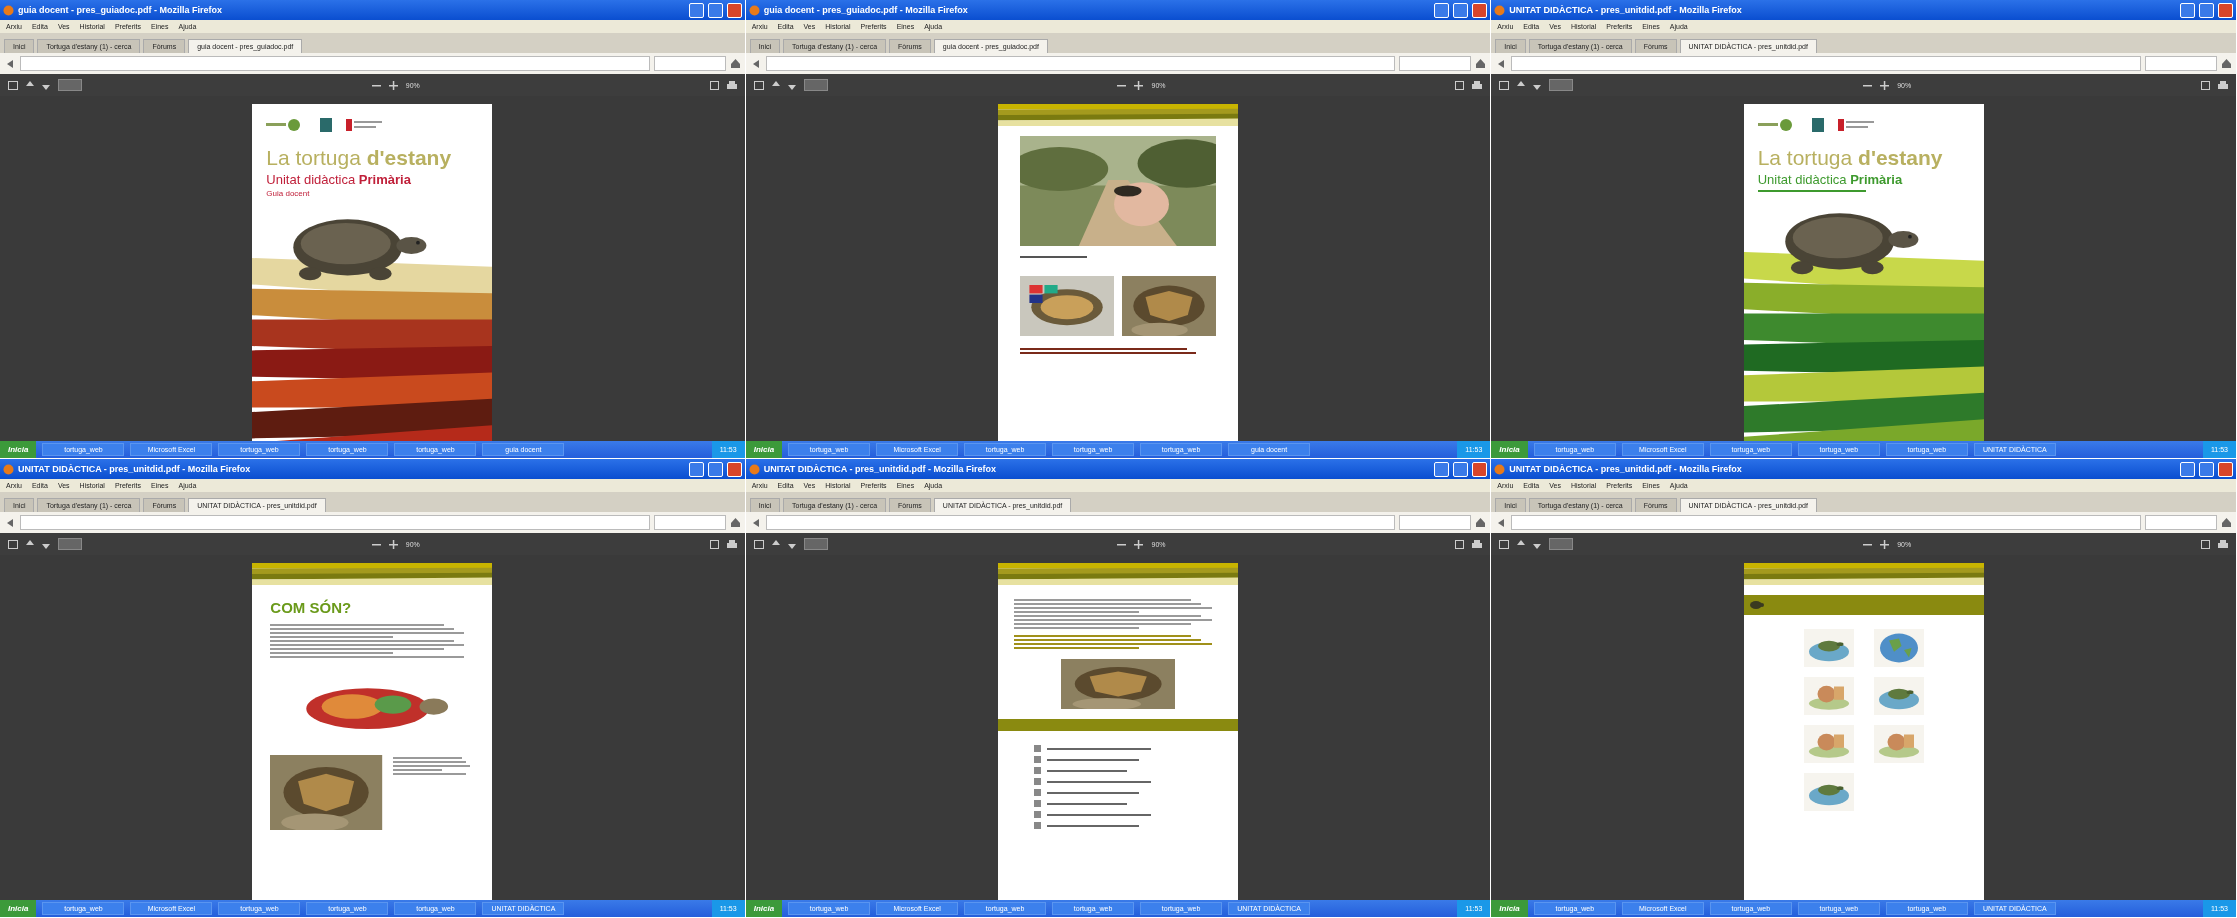 This screenshot has width=2237, height=918. What do you see at coordinates (288, 193) in the screenshot?
I see `cover-note: Guia docent` at bounding box center [288, 193].